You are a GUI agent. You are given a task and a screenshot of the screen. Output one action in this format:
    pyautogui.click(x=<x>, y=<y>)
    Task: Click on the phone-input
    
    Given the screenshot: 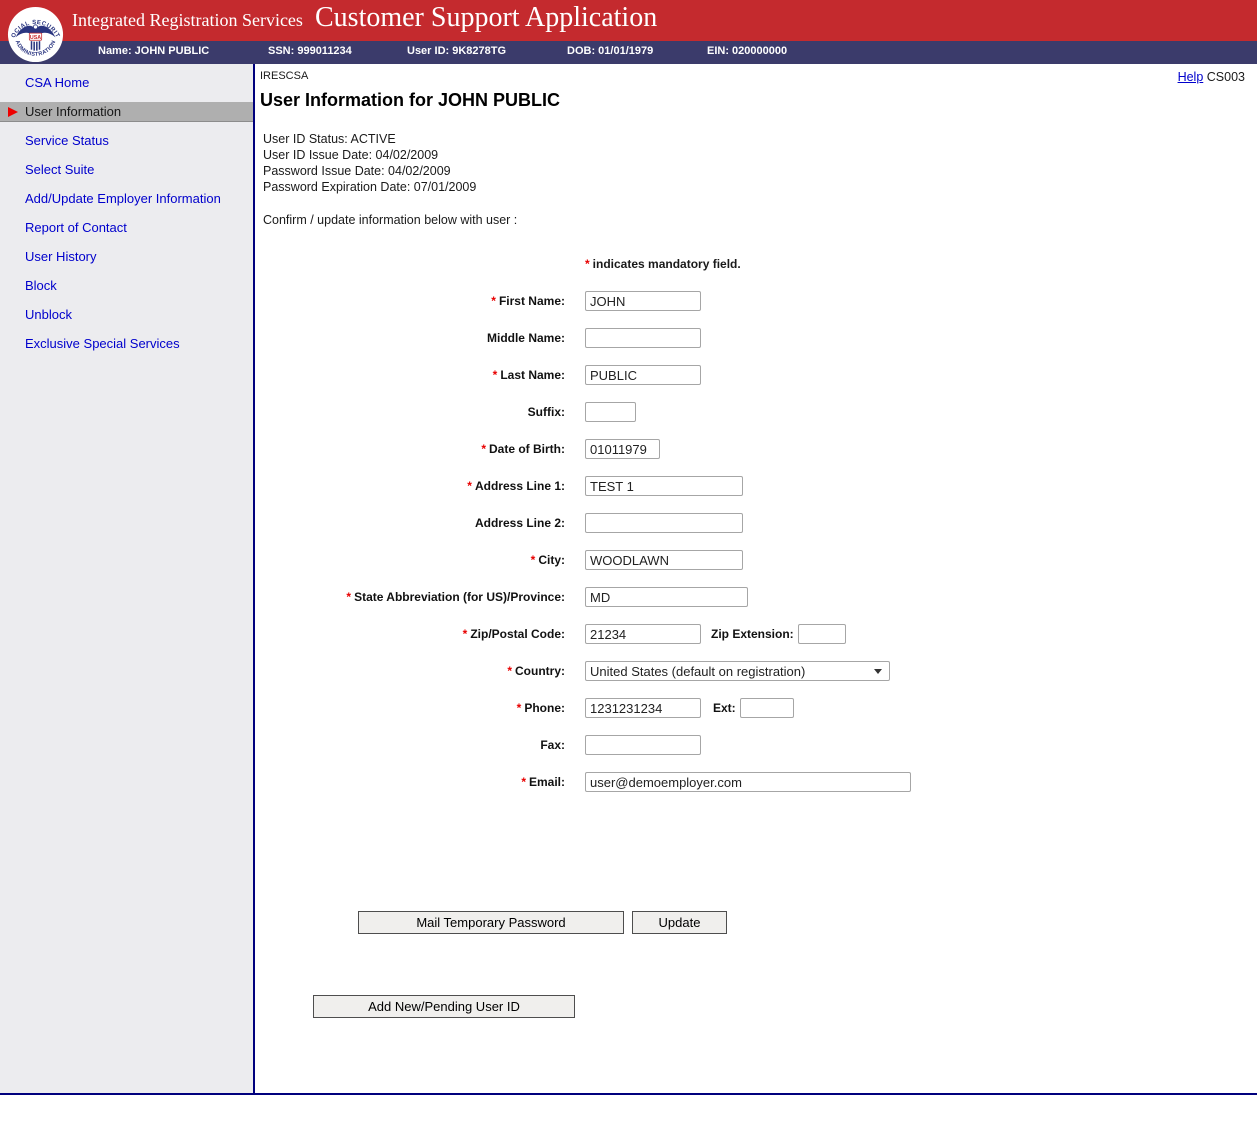 What is the action you would take?
    pyautogui.click(x=643, y=708)
    